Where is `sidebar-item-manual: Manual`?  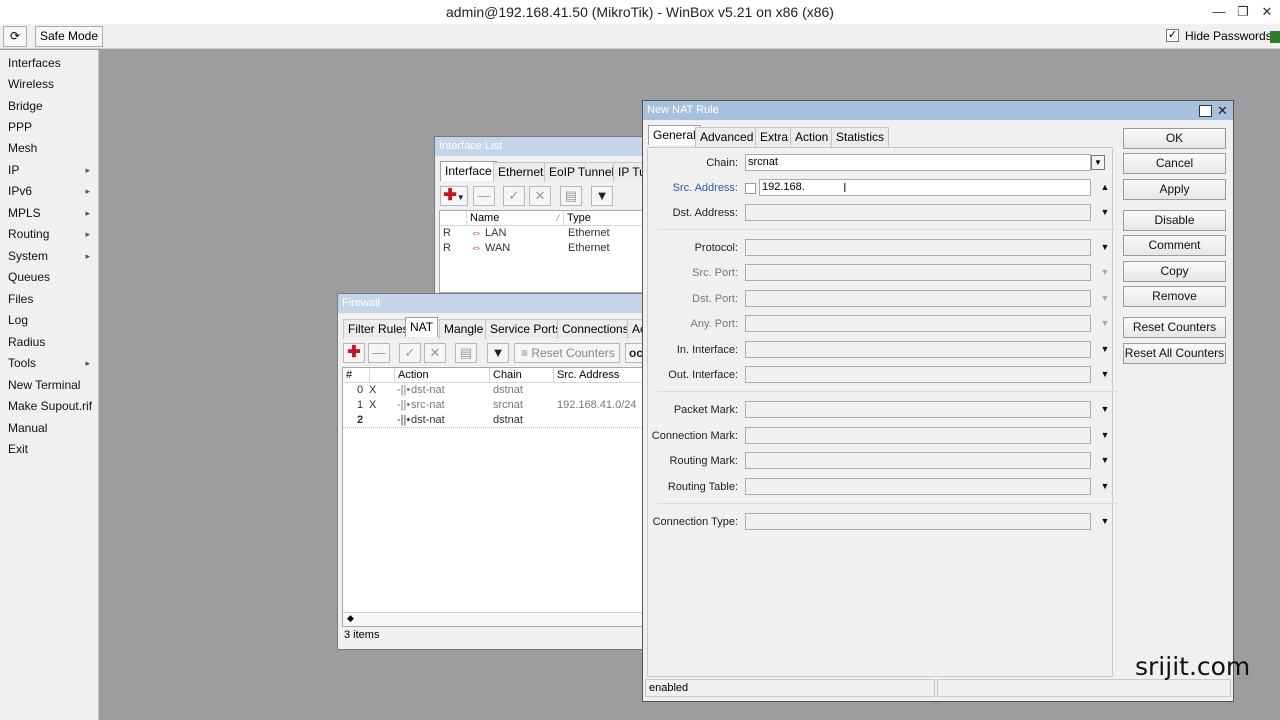 sidebar-item-manual: Manual is located at coordinates (52, 428).